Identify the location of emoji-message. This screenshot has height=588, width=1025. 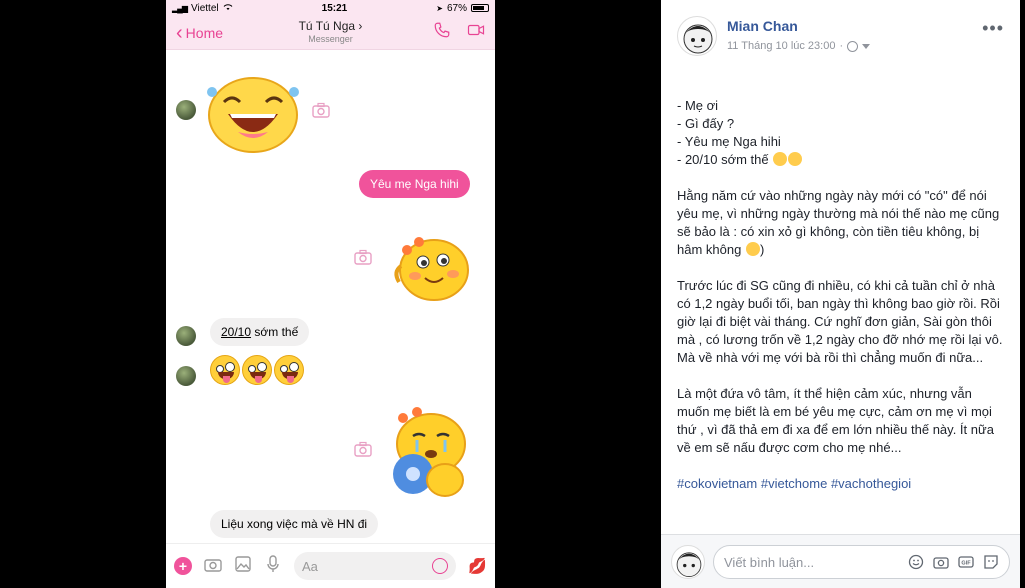
(257, 370).